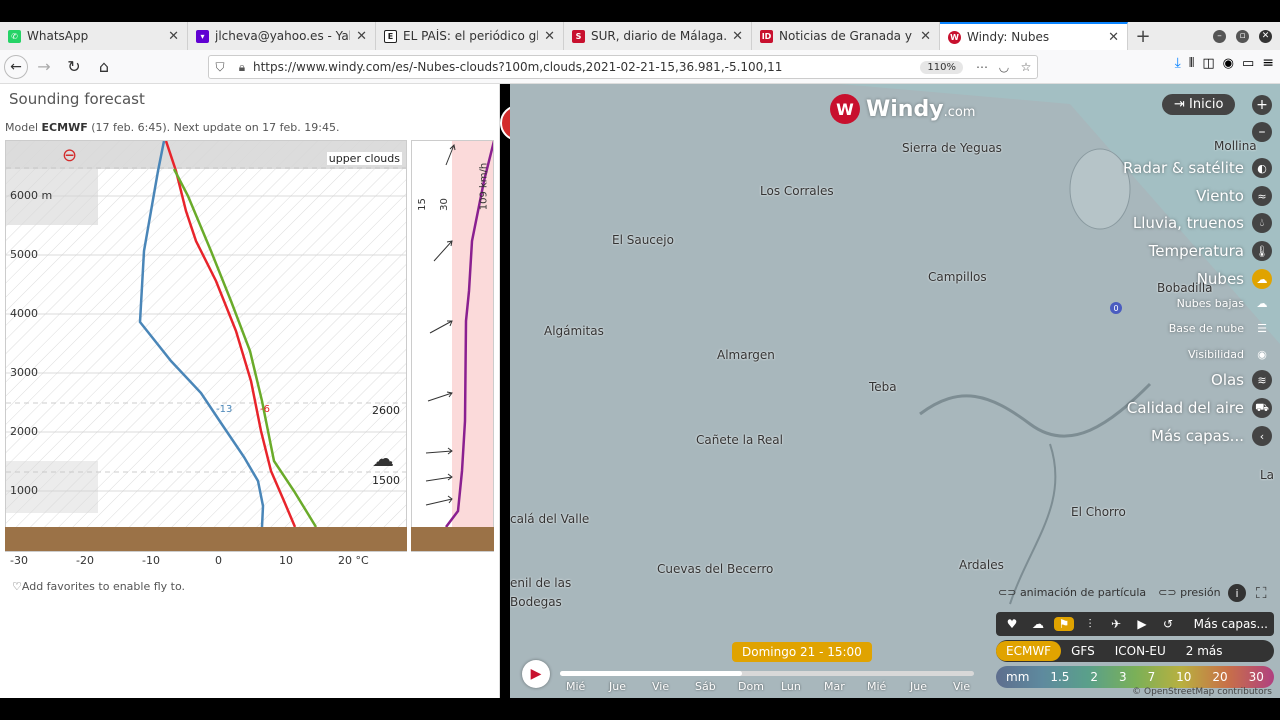 The width and height of the screenshot is (1280, 720). What do you see at coordinates (1143, 36) in the screenshot?
I see `new-tab-button: +` at bounding box center [1143, 36].